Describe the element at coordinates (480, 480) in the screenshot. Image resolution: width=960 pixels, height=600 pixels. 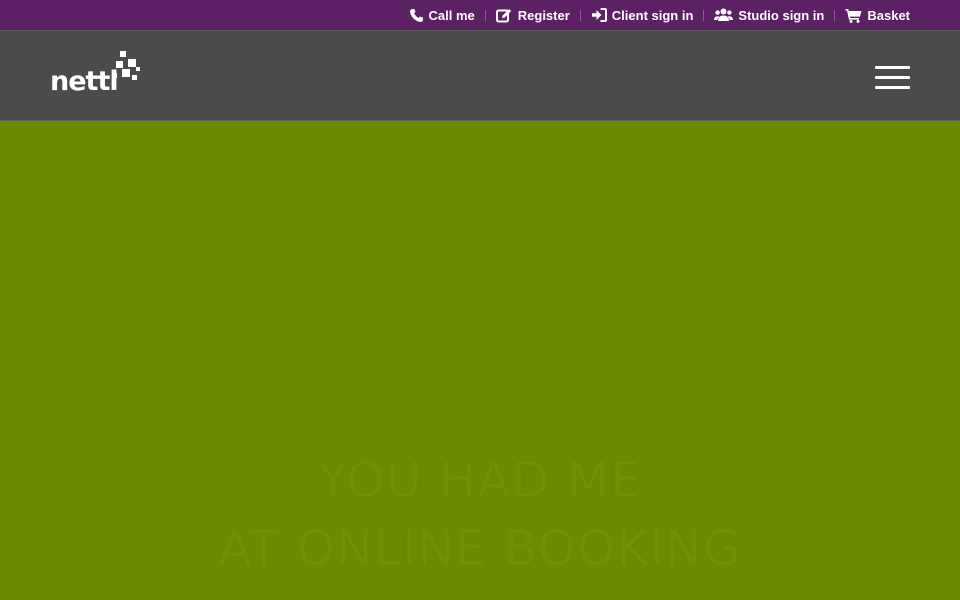
I see `hero-heading-line-1: YOU HAD ME` at that location.